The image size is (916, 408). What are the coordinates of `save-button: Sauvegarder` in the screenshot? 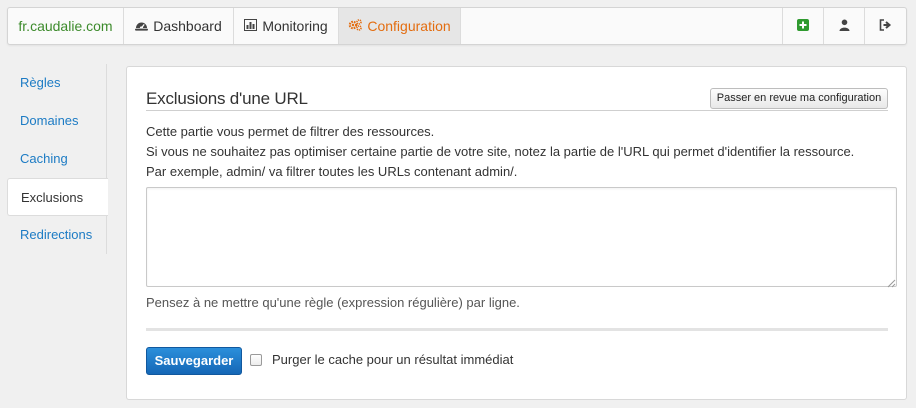 It's located at (194, 361).